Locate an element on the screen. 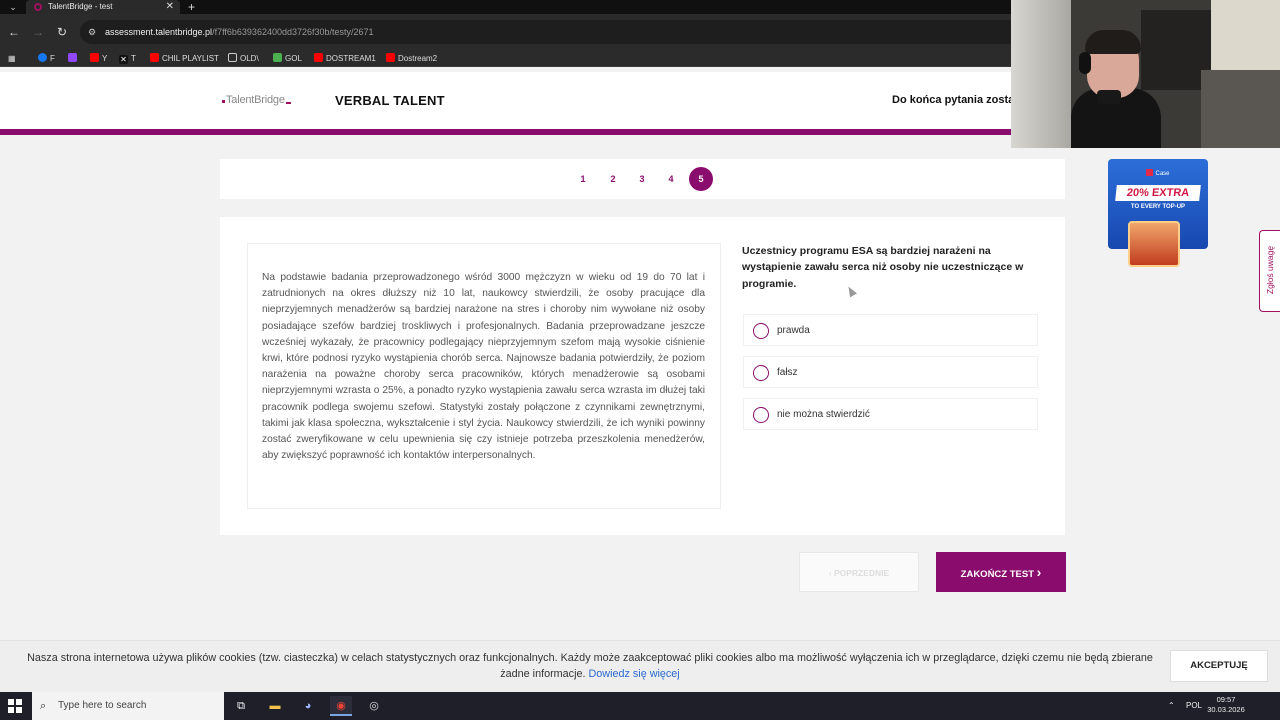  question-nav-item-5: 5 is located at coordinates (701, 179).